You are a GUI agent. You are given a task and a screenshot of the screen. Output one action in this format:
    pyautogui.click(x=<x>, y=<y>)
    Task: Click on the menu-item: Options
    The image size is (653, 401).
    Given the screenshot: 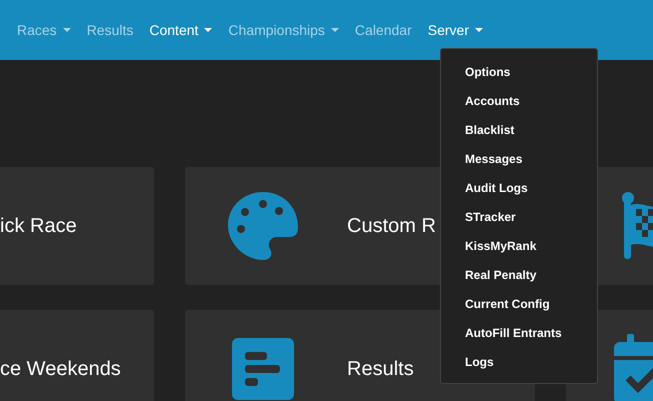 What is the action you would take?
    pyautogui.click(x=519, y=72)
    